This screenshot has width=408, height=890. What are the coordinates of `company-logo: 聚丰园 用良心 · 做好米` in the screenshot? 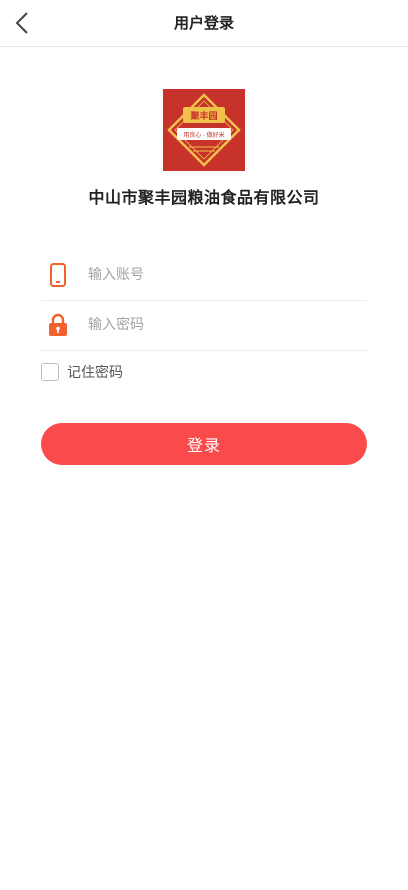 It's located at (204, 130).